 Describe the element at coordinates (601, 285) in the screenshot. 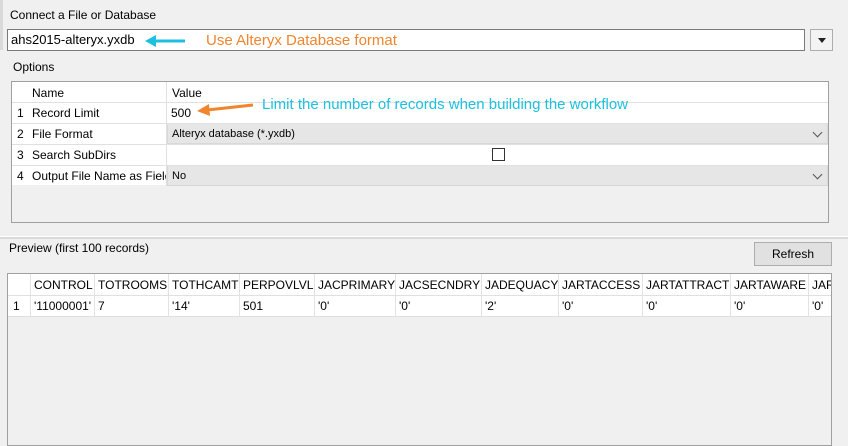

I see `column-header: JARTACCESS` at that location.